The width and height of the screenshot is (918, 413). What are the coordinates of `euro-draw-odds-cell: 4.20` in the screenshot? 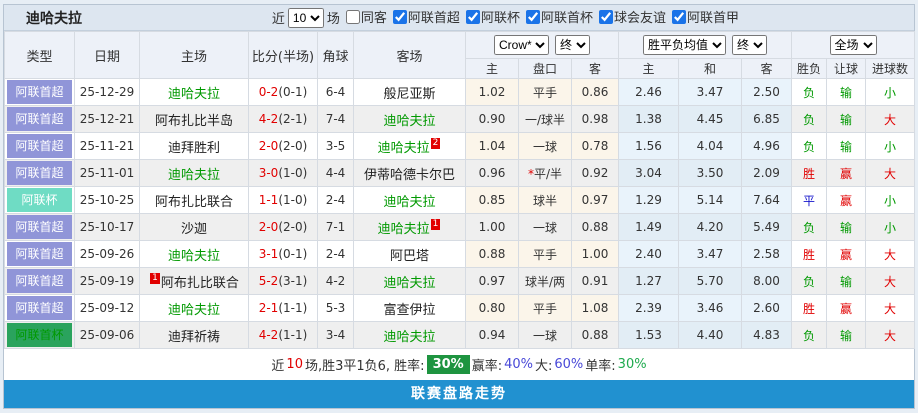 It's located at (710, 227).